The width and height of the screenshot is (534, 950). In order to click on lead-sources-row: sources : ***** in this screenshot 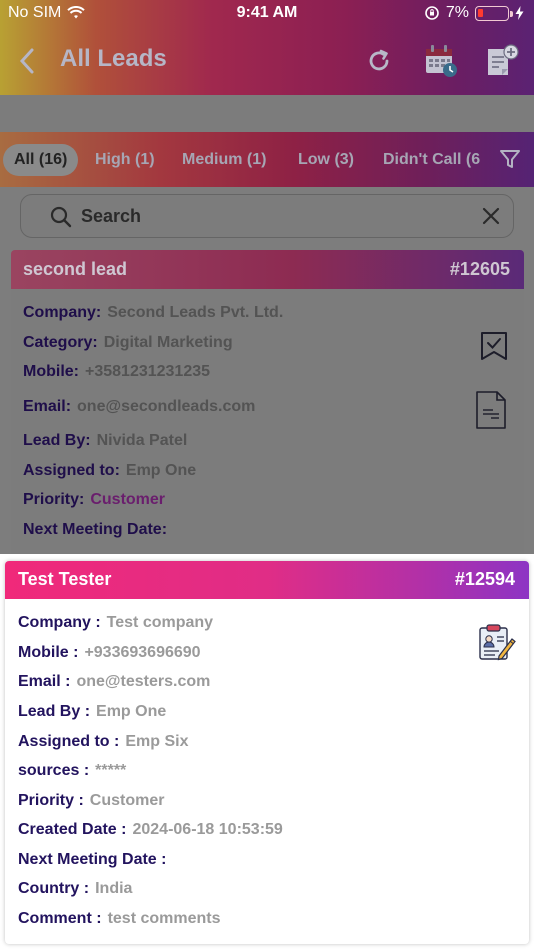, I will do `click(72, 771)`.